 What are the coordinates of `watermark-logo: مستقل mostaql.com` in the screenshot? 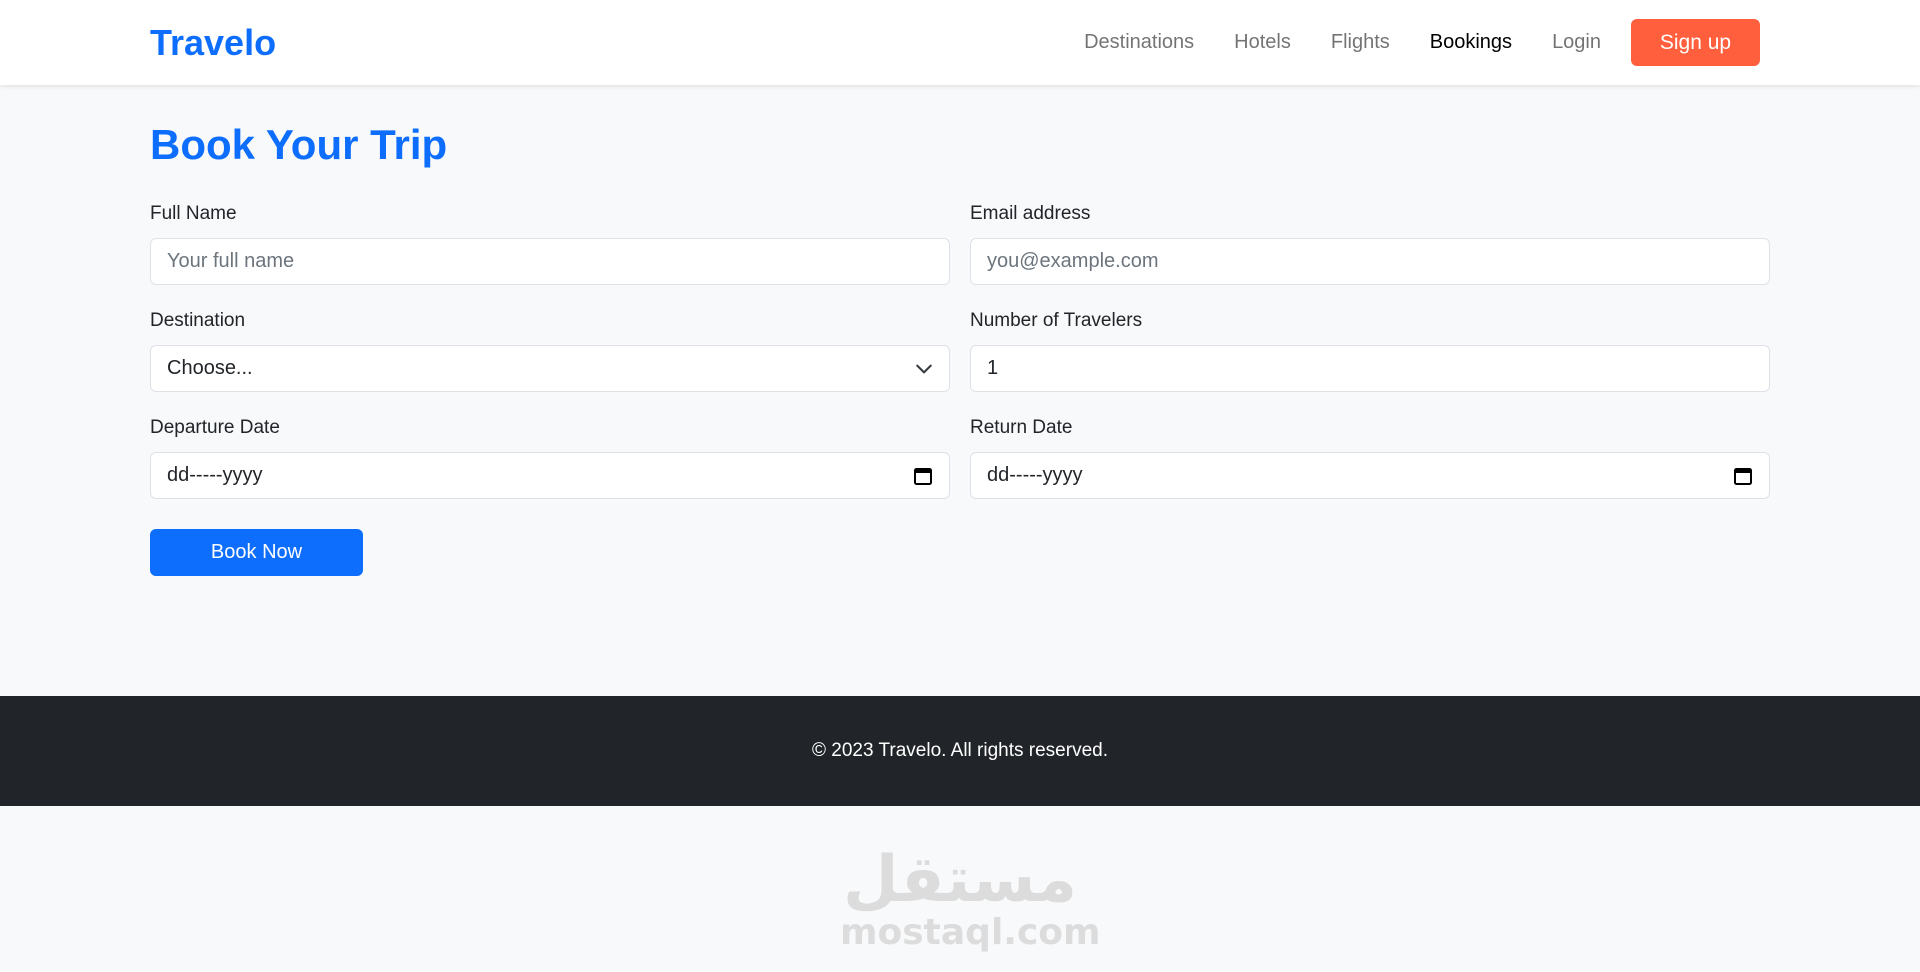 It's located at (970, 899).